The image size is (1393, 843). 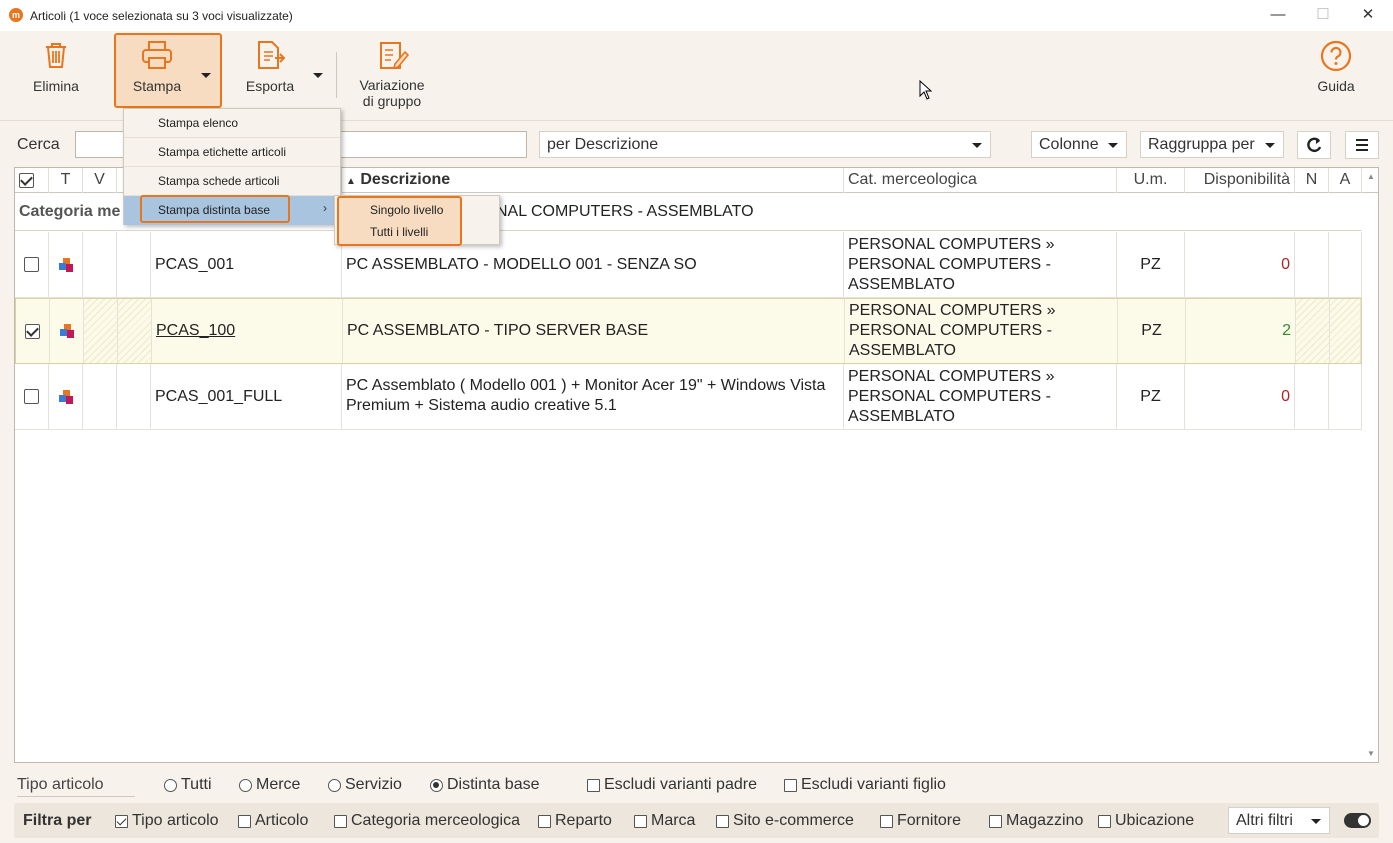 What do you see at coordinates (1278, 16) in the screenshot?
I see `minimize-icon: —` at bounding box center [1278, 16].